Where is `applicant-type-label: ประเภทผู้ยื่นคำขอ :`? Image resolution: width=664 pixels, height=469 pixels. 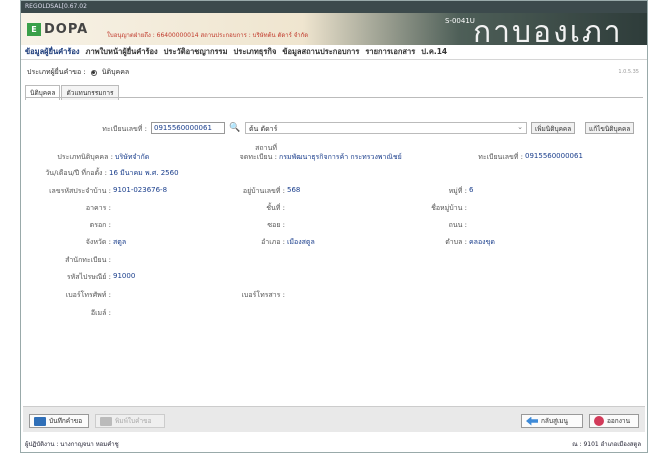
applicant-type-label: ประเภทผู้ยื่นคำขอ : is located at coordinates (56, 72).